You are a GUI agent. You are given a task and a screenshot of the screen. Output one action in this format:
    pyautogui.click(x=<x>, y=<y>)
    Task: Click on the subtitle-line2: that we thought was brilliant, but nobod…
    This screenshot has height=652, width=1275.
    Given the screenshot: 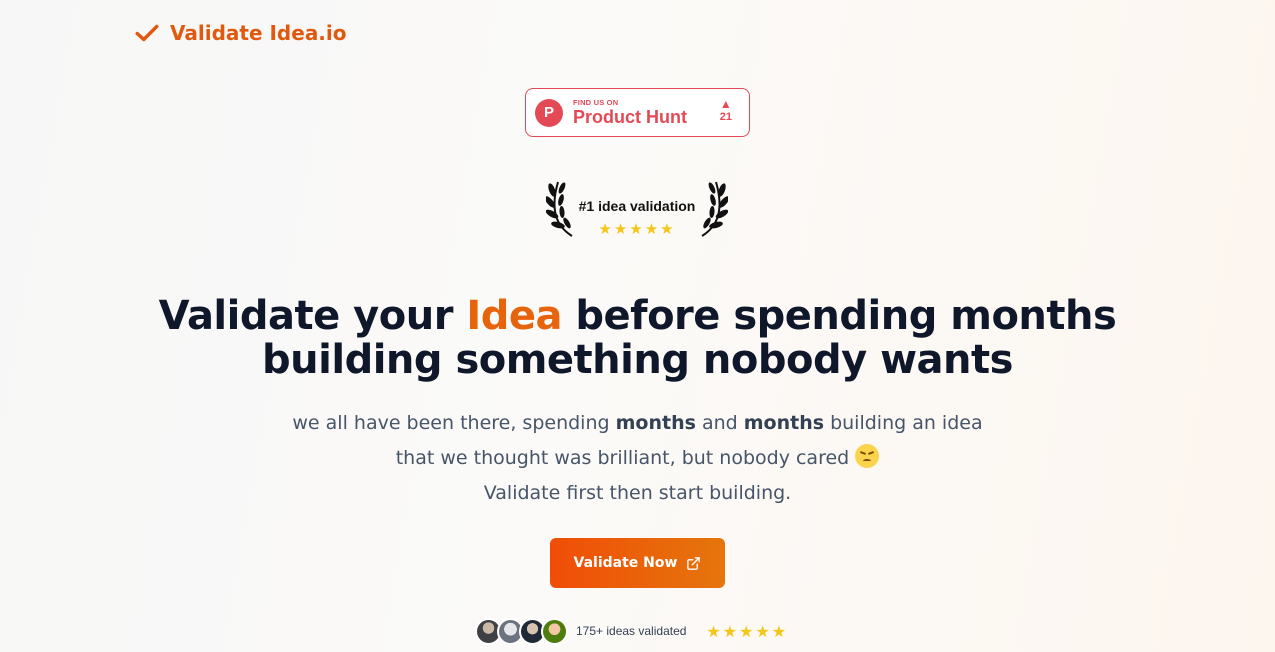 What is the action you would take?
    pyautogui.click(x=625, y=458)
    